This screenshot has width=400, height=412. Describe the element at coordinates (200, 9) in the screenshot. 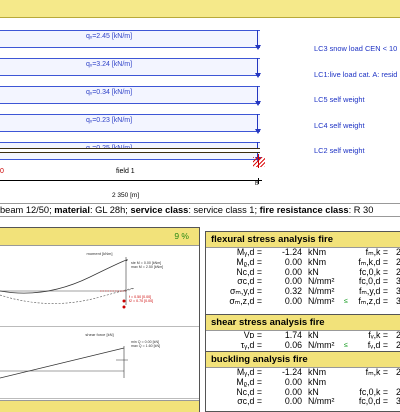

I see `header-strip` at that location.